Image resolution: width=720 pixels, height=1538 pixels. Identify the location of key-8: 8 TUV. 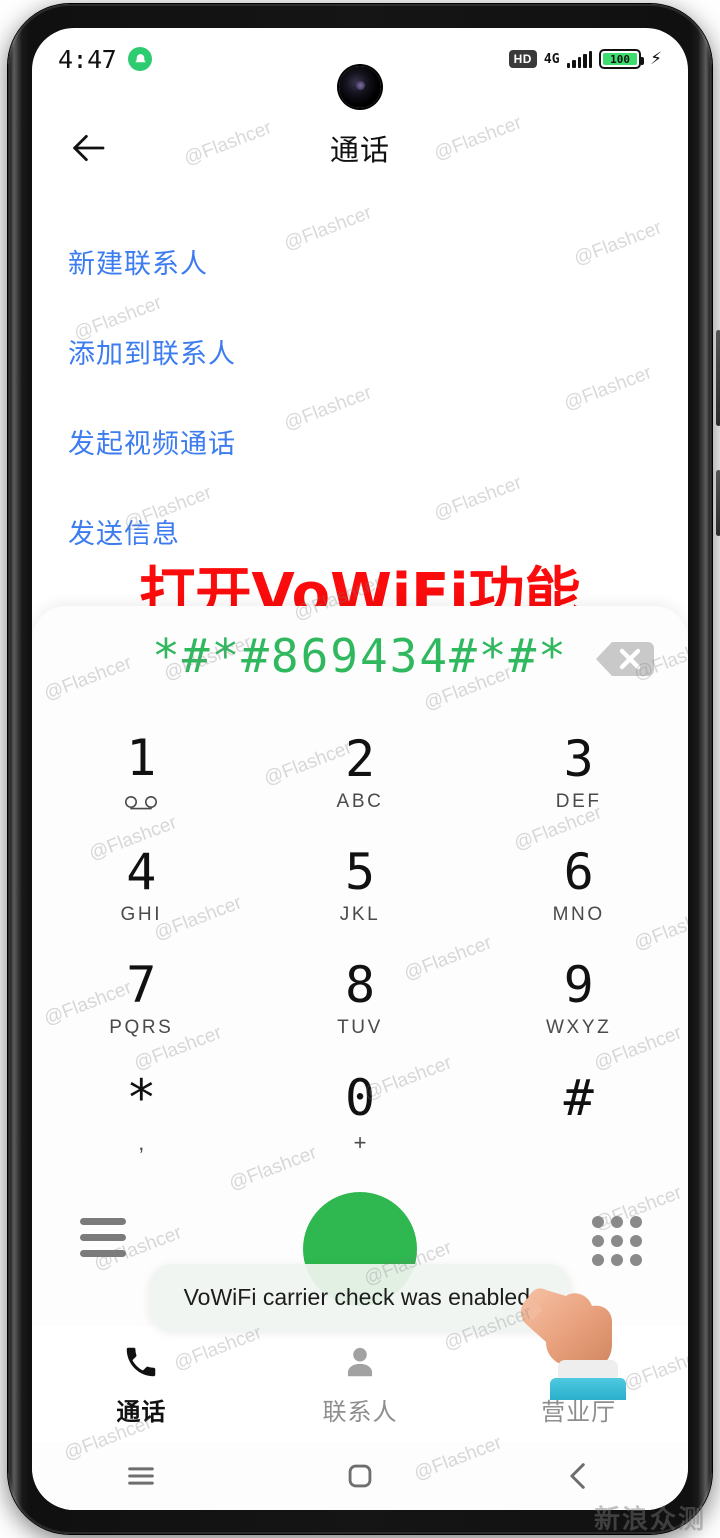
(360, 1000).